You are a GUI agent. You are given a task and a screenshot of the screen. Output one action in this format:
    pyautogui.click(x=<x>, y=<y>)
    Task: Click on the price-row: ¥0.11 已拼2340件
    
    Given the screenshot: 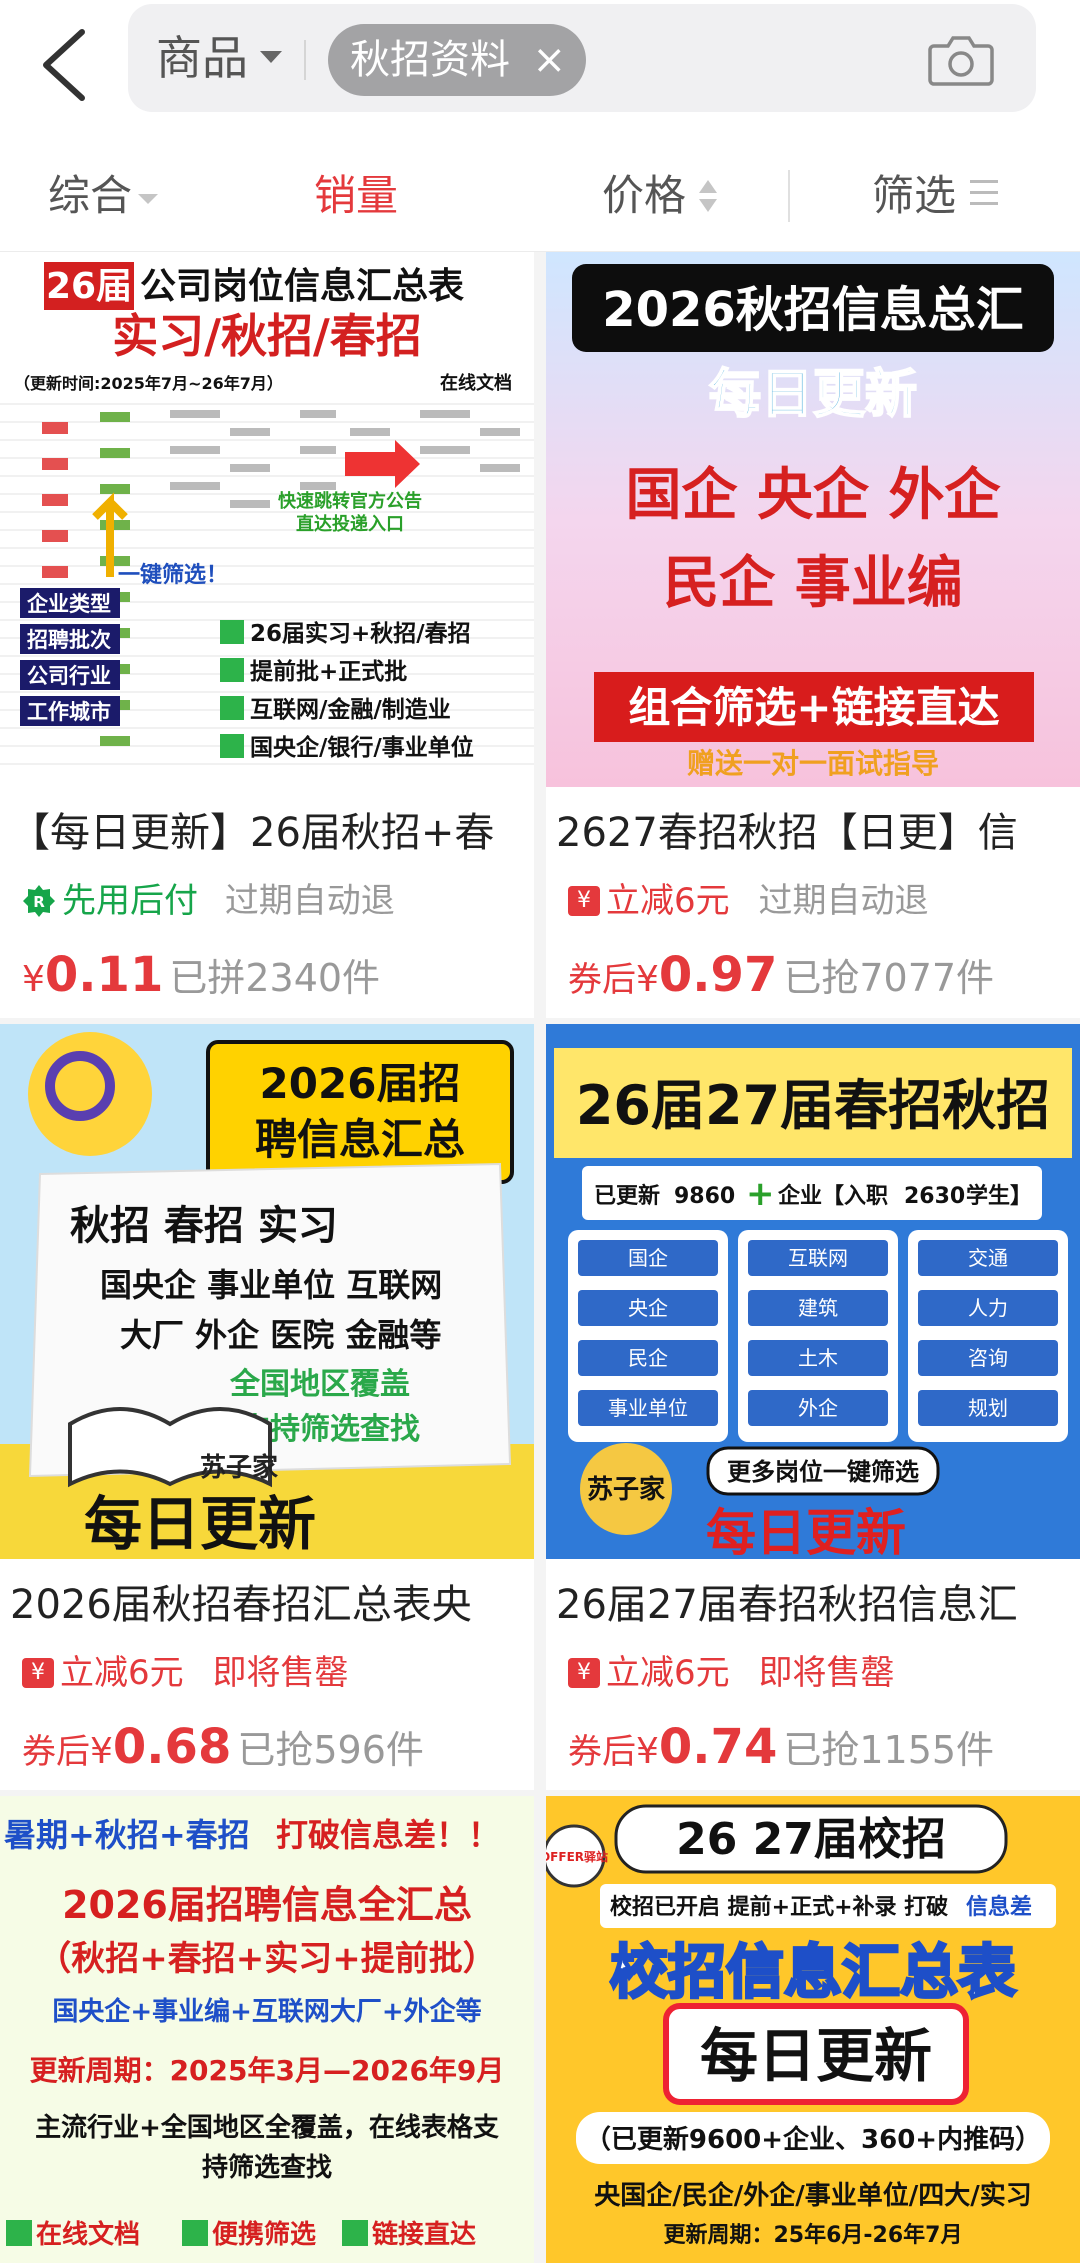 What is the action you would take?
    pyautogui.click(x=201, y=975)
    